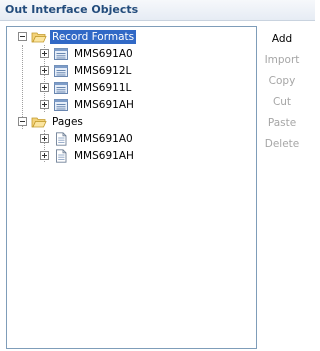 The image size is (320, 351). Describe the element at coordinates (282, 123) in the screenshot. I see `paste-button: Paste` at that location.